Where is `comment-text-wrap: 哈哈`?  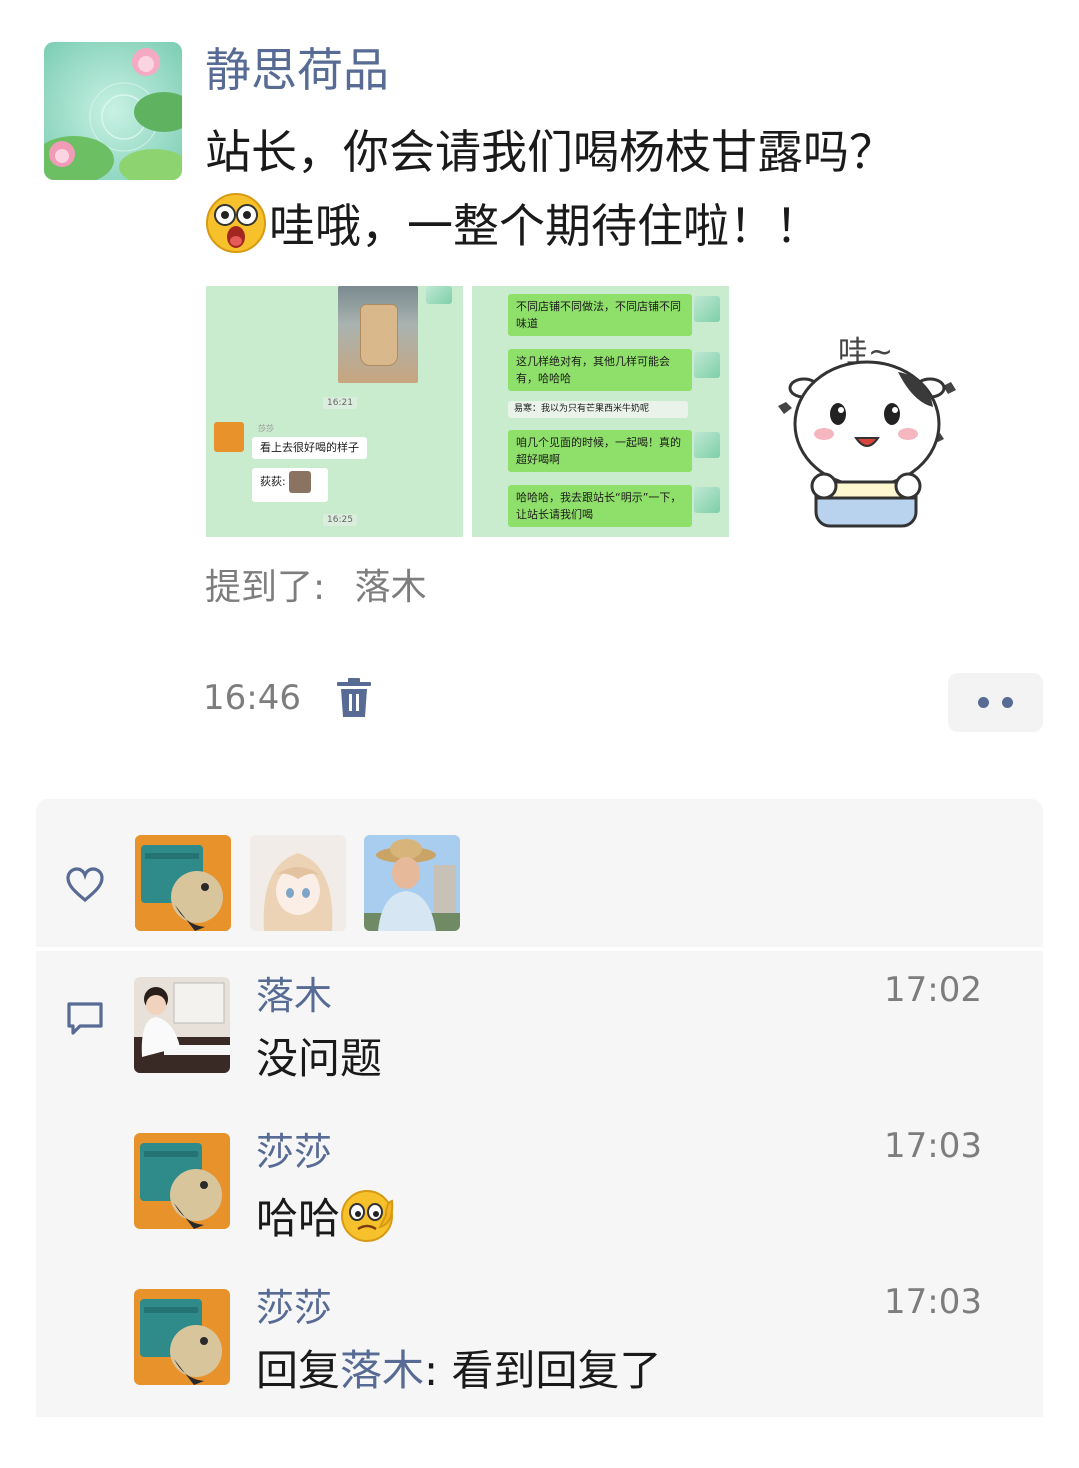
comment-text-wrap: 哈哈 is located at coordinates (327, 1217).